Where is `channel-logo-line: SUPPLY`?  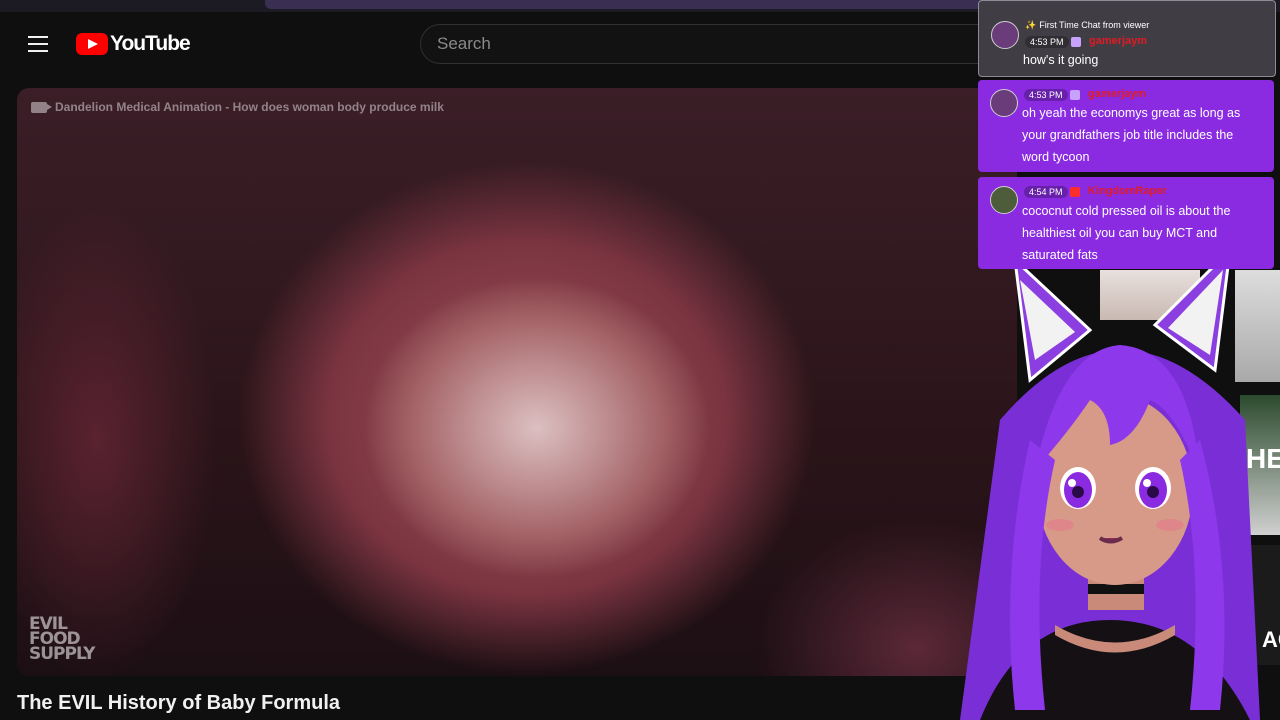 channel-logo-line: SUPPLY is located at coordinates (62, 654).